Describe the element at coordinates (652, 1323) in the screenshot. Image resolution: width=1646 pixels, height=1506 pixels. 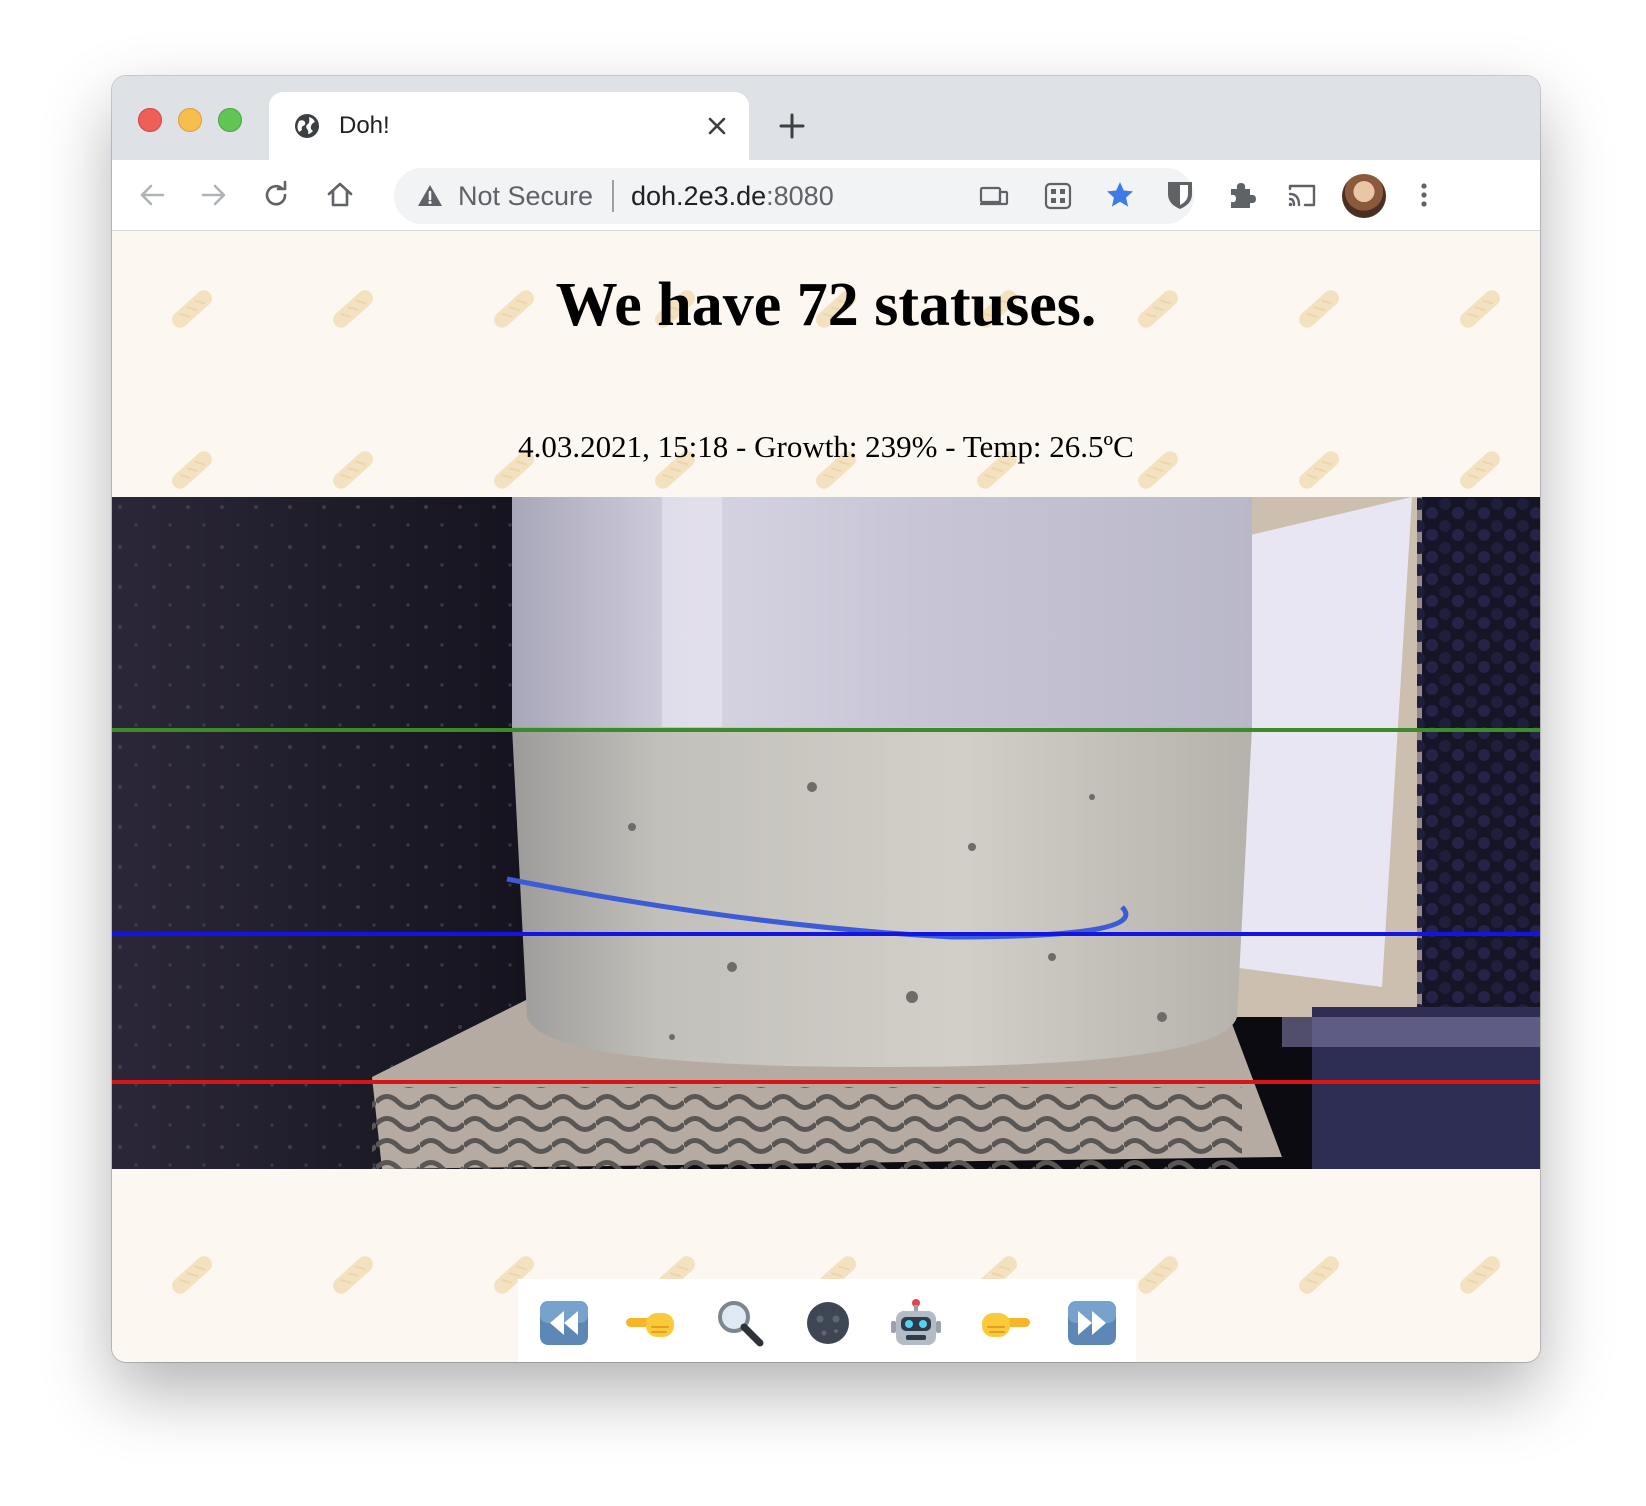
I see `hand-pointing-left-icon` at that location.